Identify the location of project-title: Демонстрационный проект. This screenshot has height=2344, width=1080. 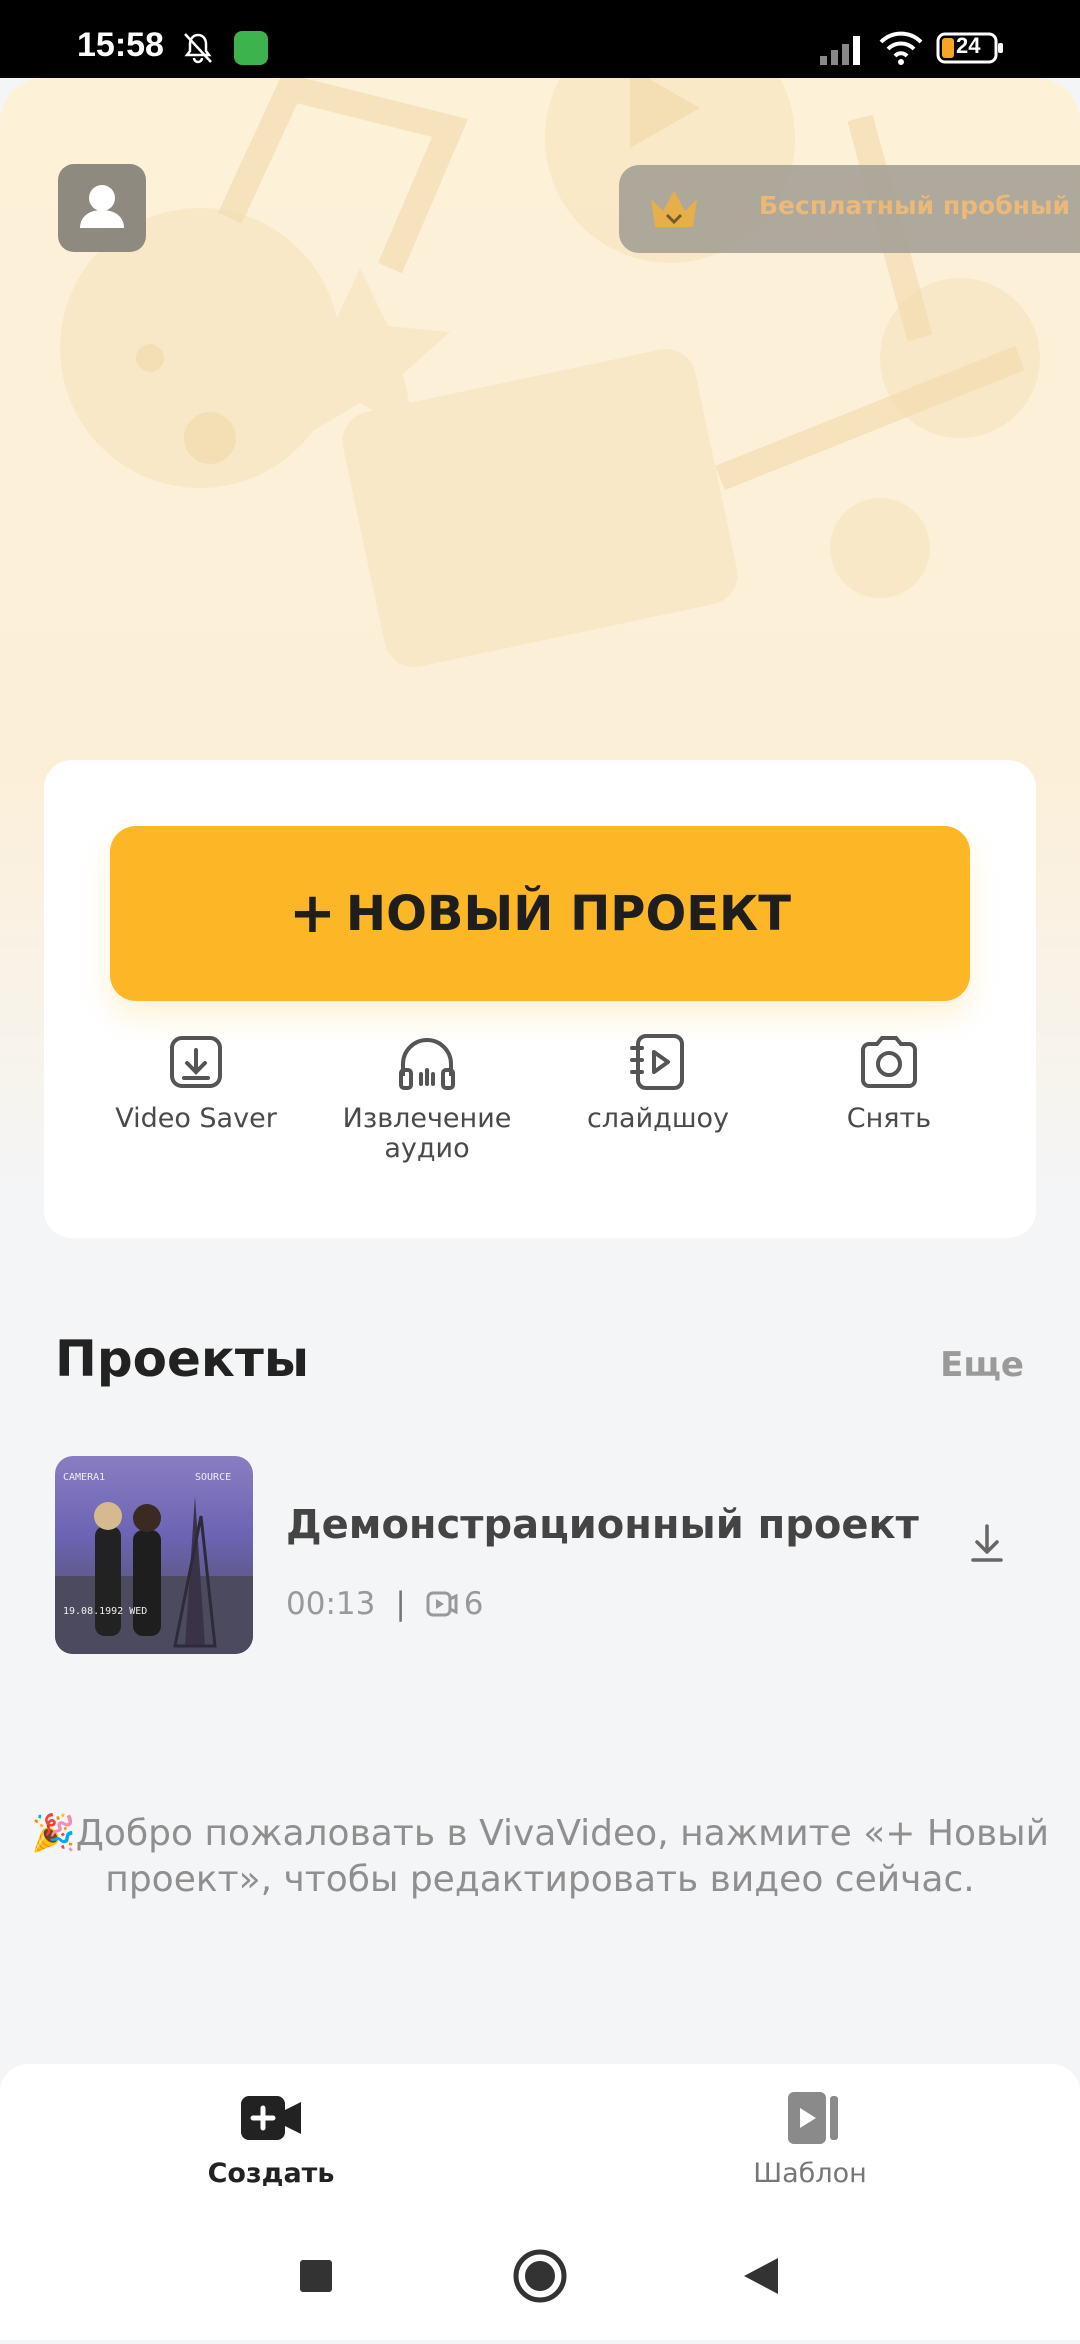
(602, 1525).